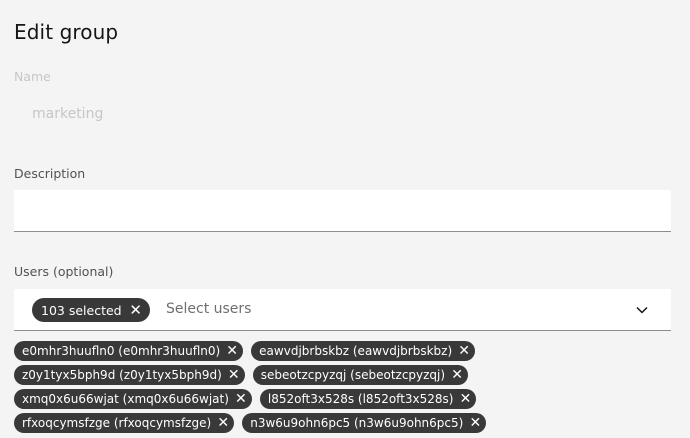  I want to click on user-tag-label: n3w6u9ohn6pc5 (n3w6u9ohn6pc5), so click(357, 423).